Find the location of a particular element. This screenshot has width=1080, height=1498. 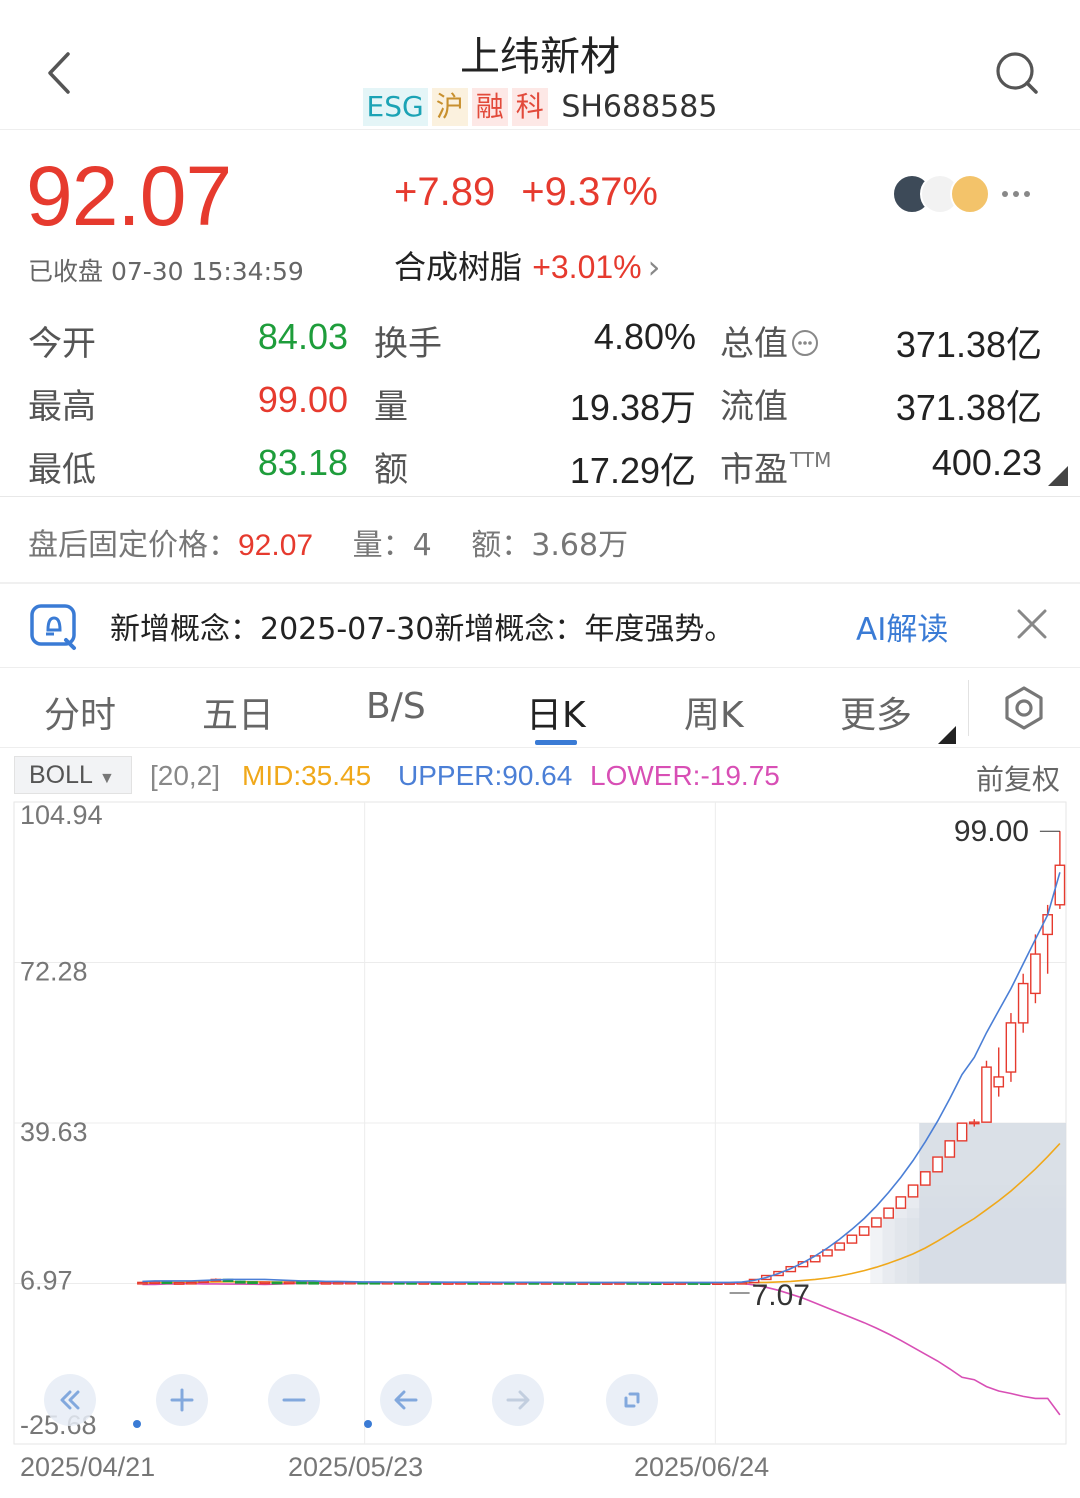

concept-banner: 新增概念：2025-07-30新增概念：年度强势。 AI解读 is located at coordinates (540, 626).